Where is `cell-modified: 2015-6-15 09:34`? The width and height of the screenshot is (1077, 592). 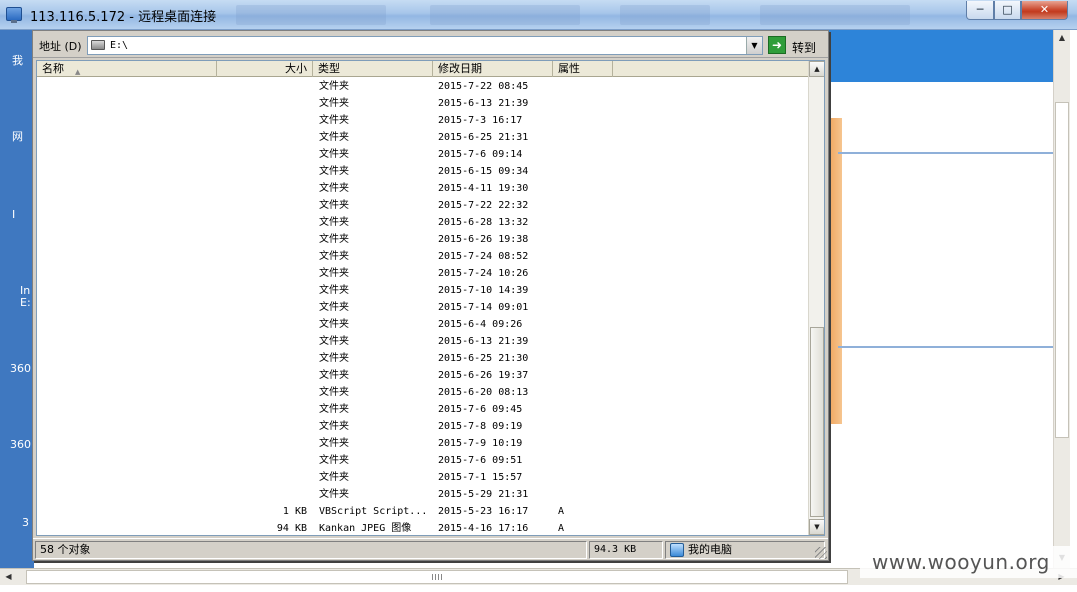
cell-modified: 2015-6-15 09:34 is located at coordinates (483, 171).